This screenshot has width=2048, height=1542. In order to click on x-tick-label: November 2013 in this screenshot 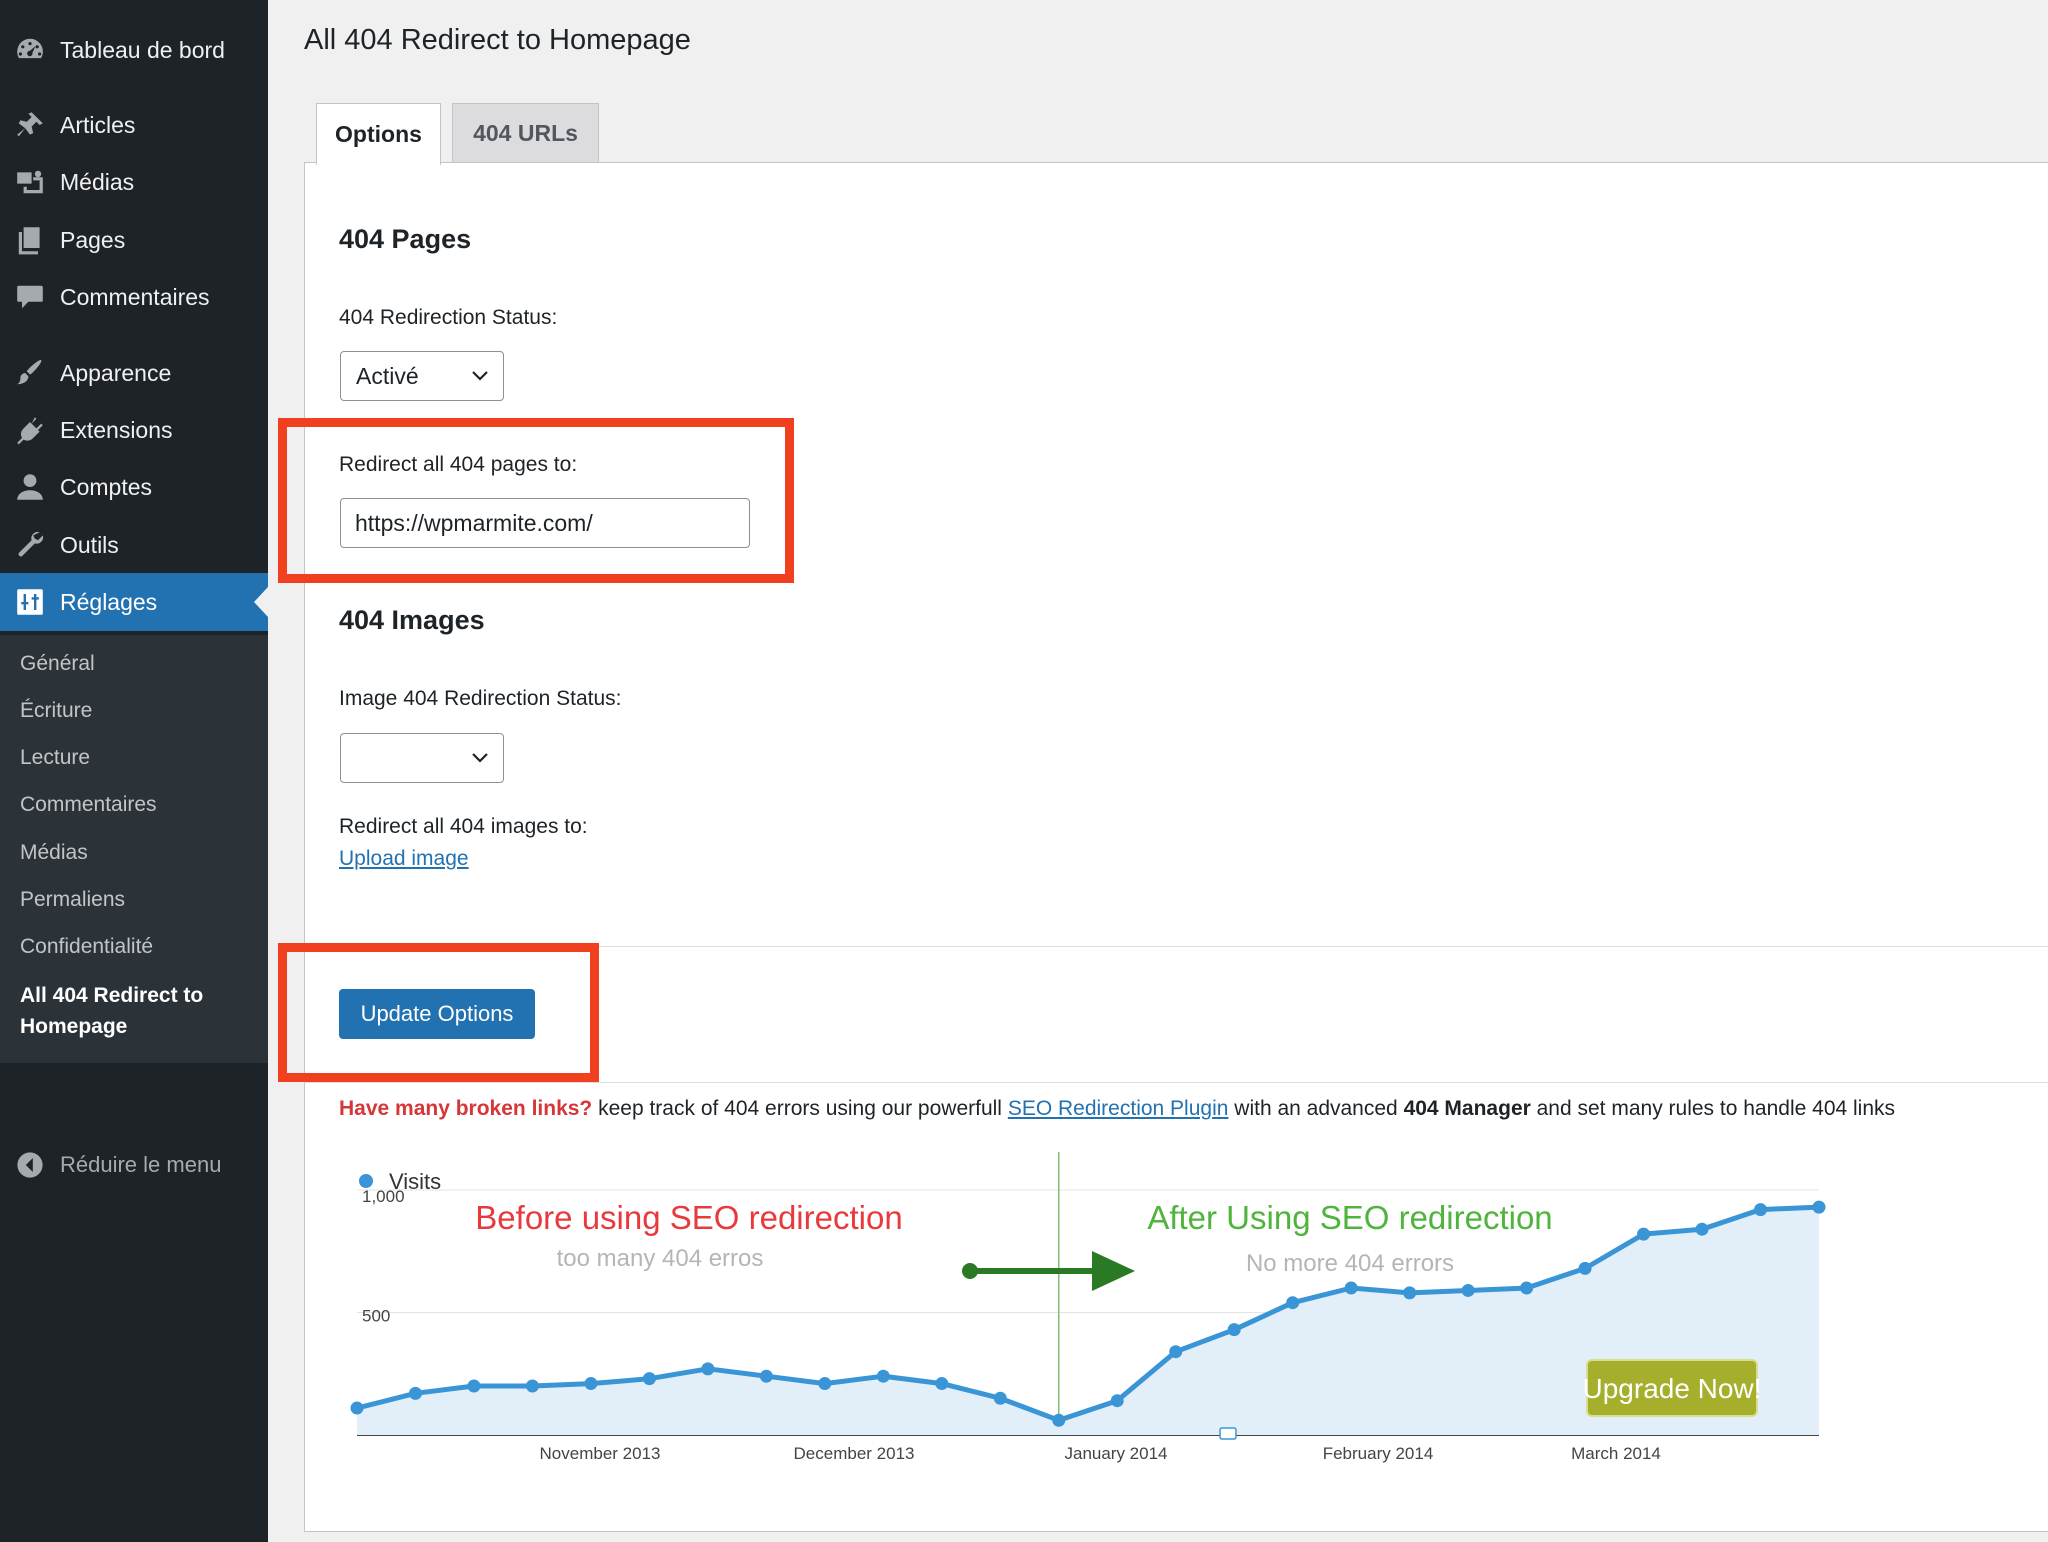, I will do `click(600, 1453)`.